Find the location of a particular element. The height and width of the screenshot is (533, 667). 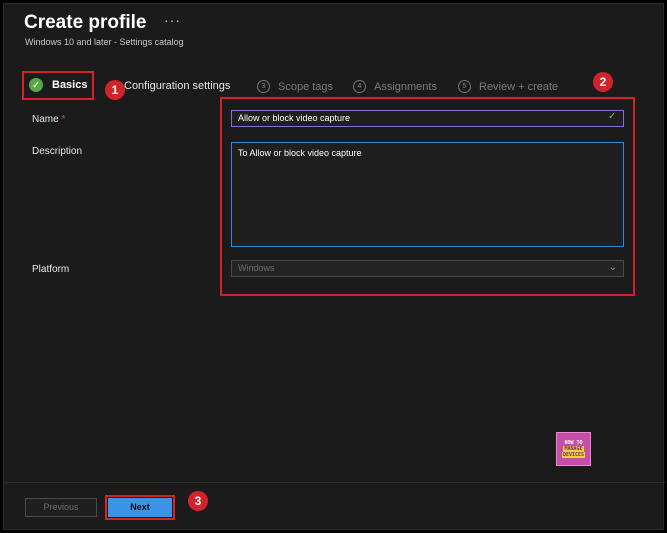

tab-basics: ✓ Basics is located at coordinates (58, 85).